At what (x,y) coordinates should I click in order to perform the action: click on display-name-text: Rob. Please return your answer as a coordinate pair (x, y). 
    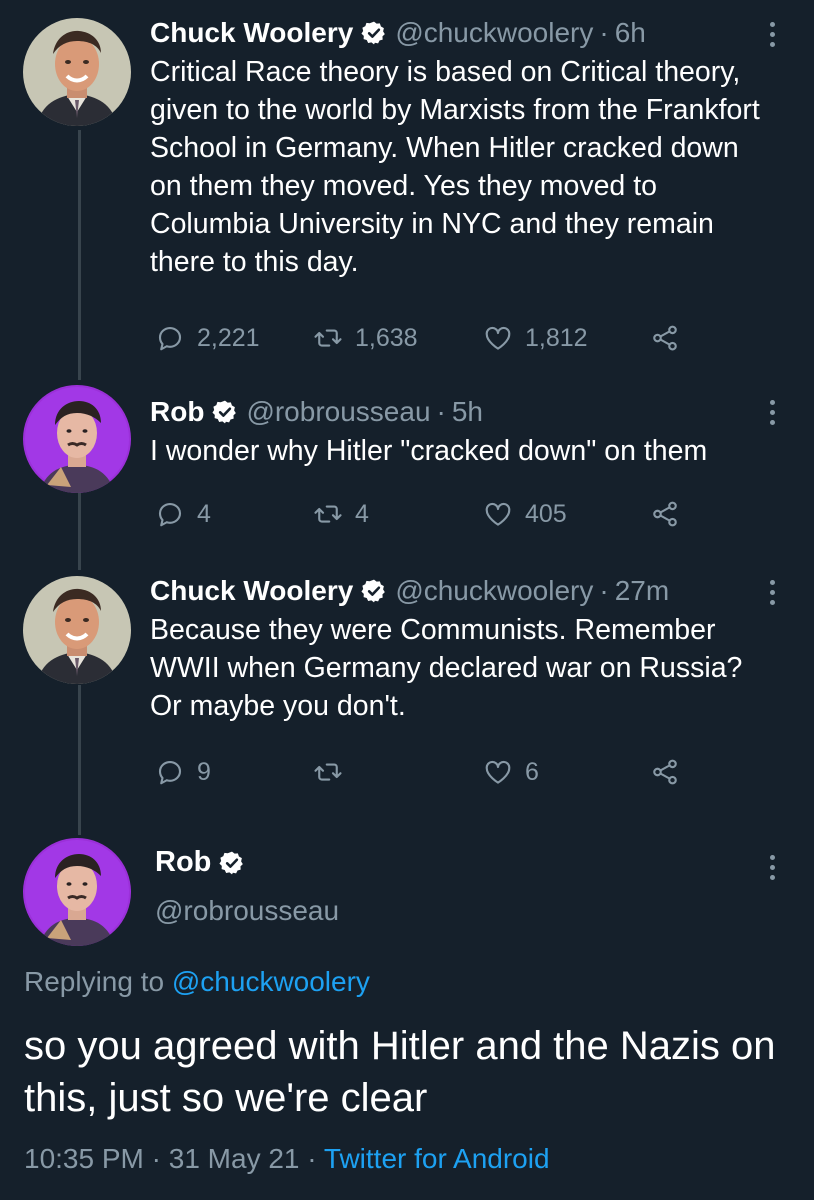
    Looking at the image, I should click on (183, 862).